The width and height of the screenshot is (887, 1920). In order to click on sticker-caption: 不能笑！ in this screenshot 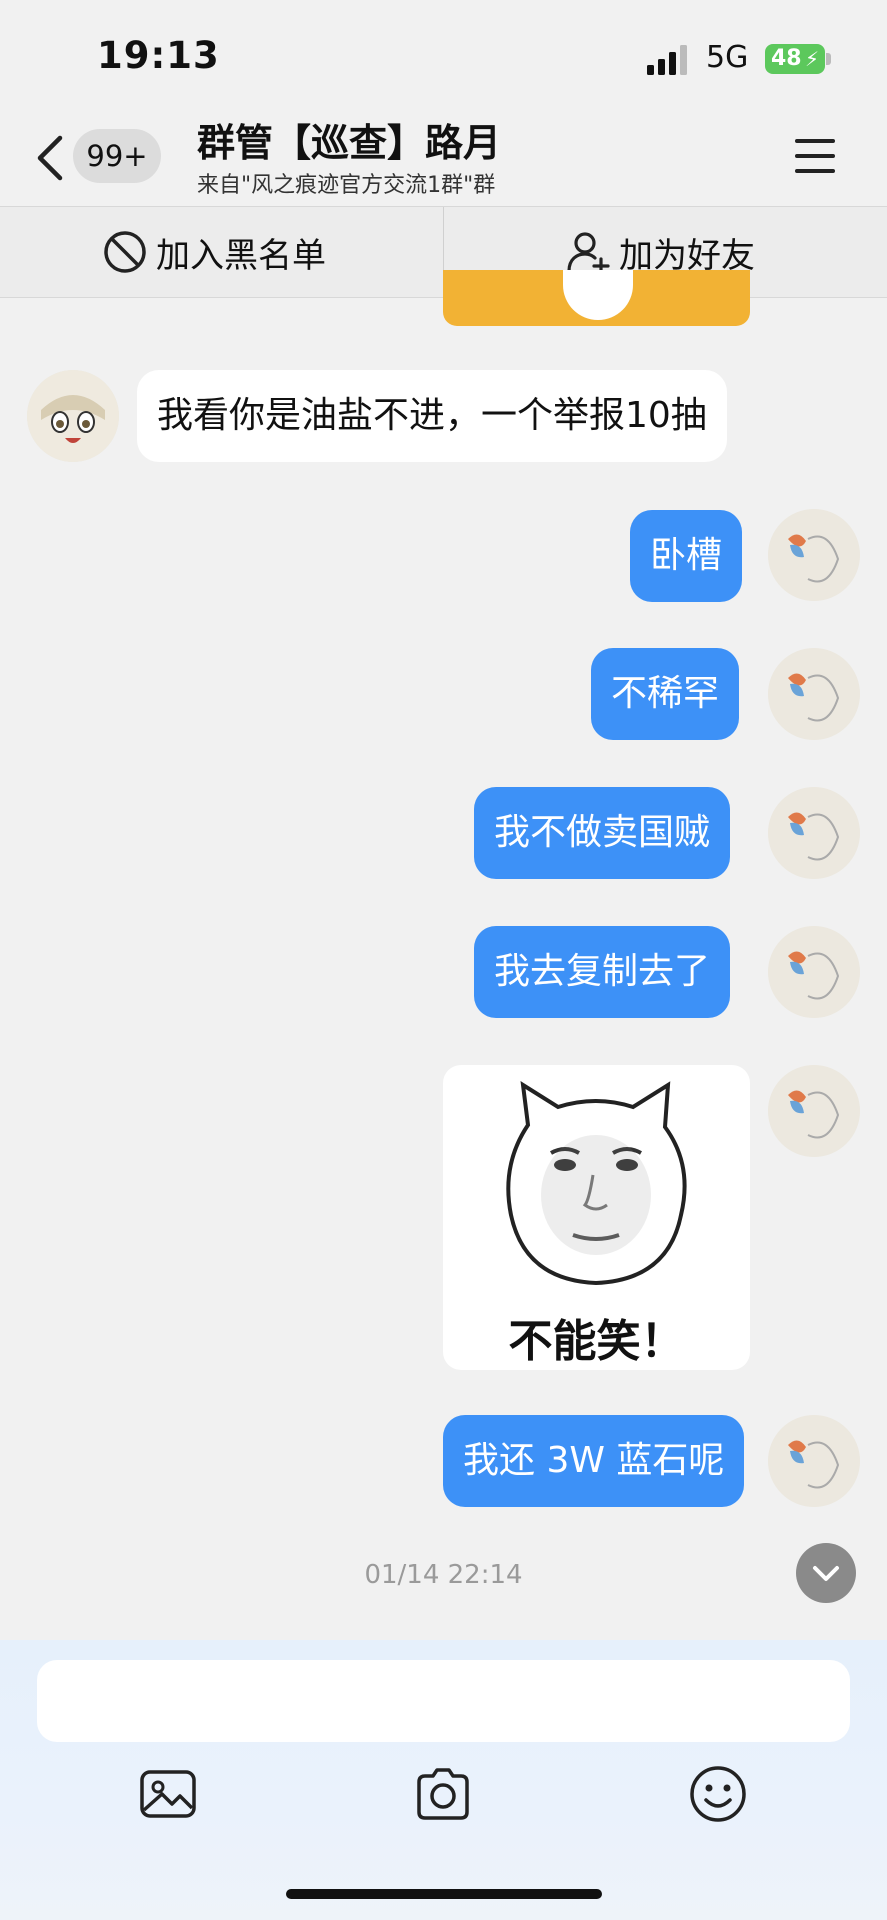, I will do `click(596, 1341)`.